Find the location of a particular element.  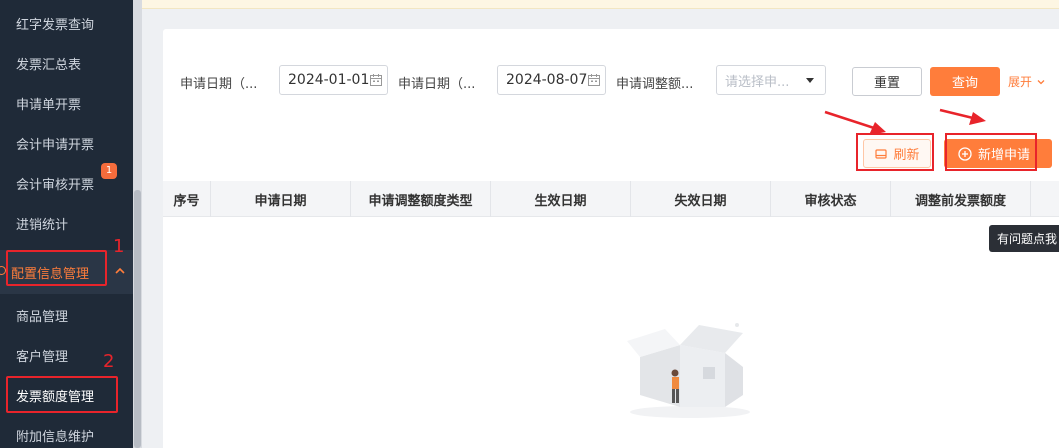

table-header: 序号 申请日期 申请调整额度类型 生效日期 失效日期 审核状态 调整前发票额度 is located at coordinates (611, 199).